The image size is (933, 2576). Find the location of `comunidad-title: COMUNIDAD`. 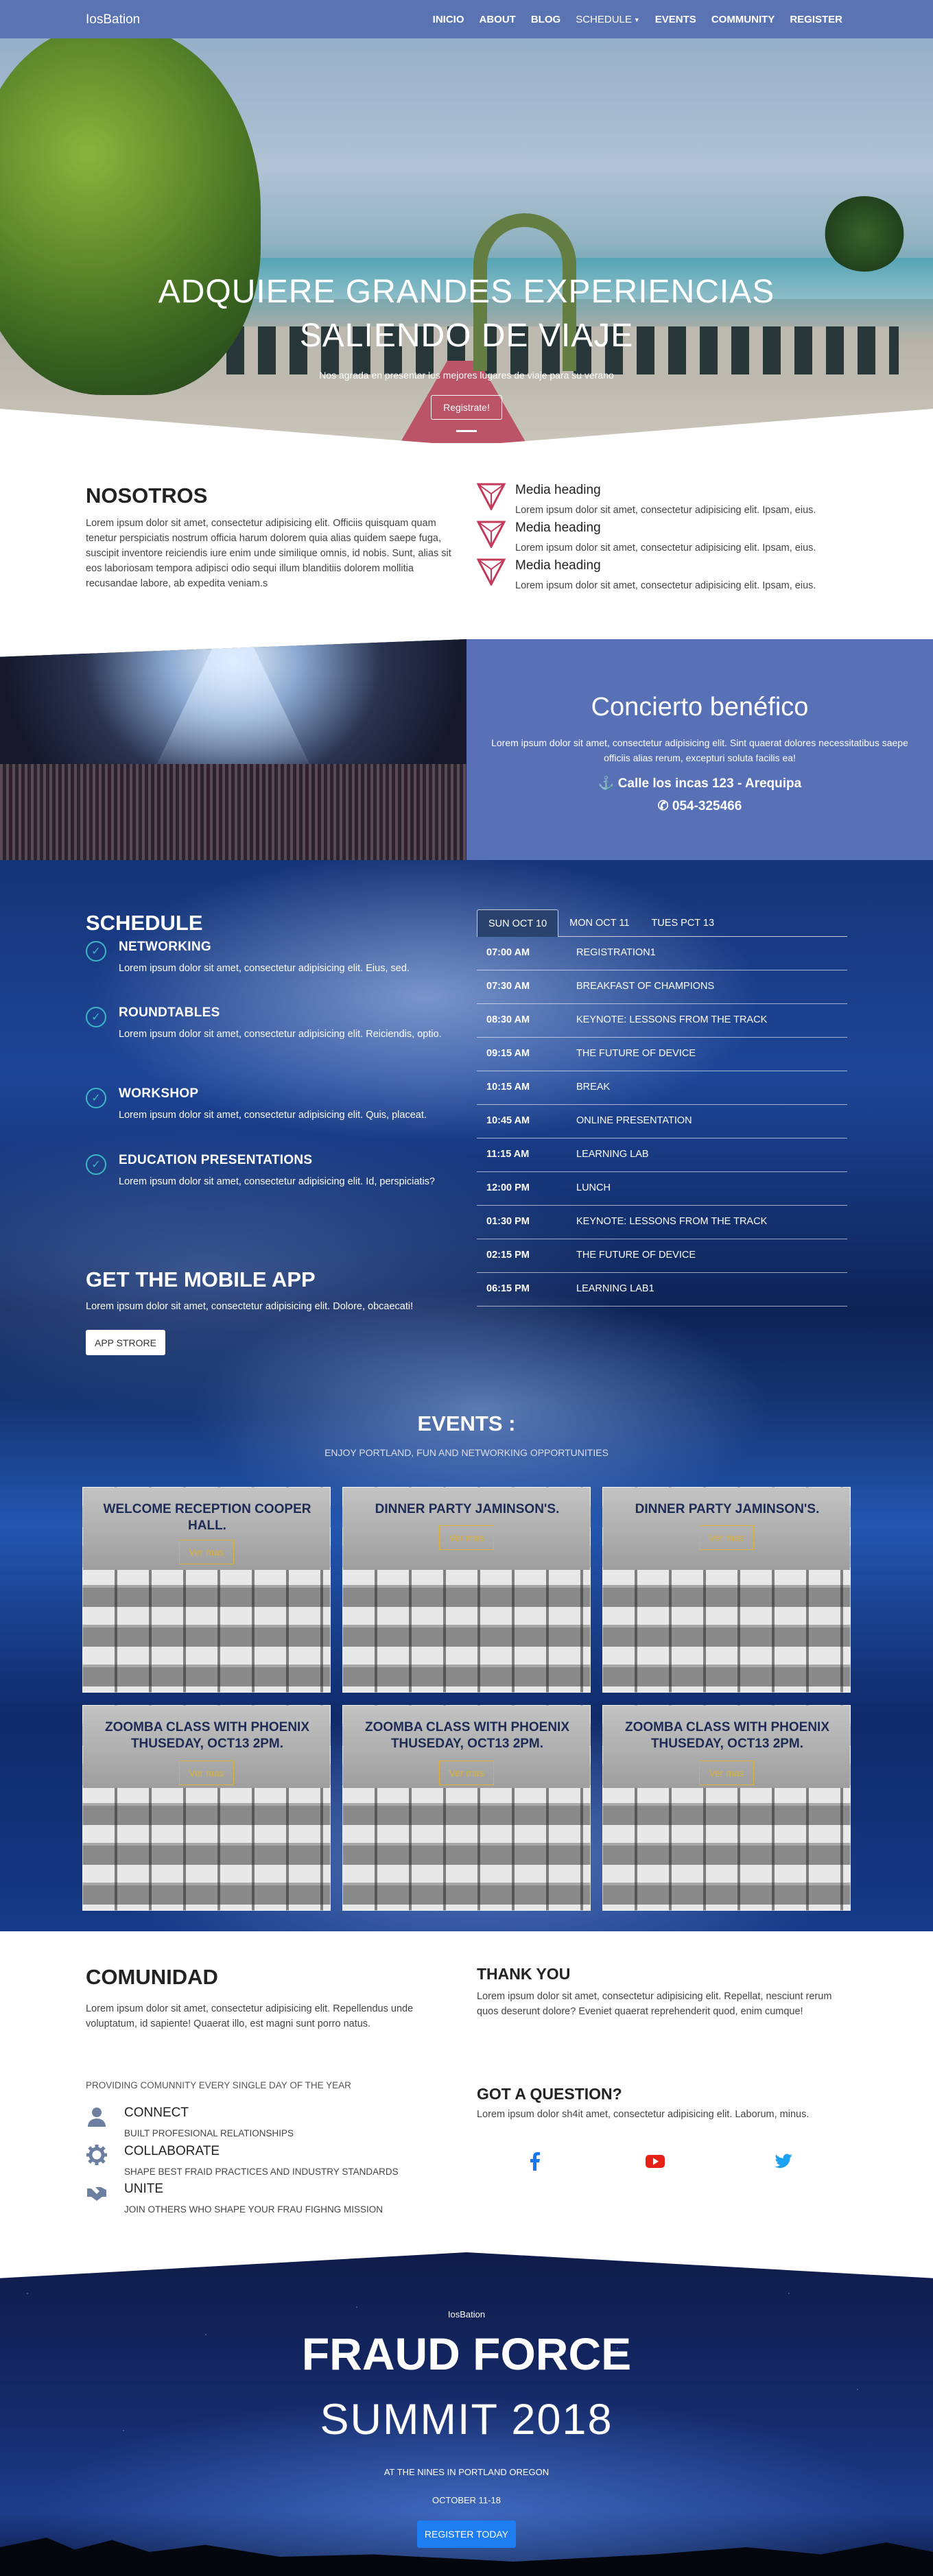

comunidad-title: COMUNIDAD is located at coordinates (152, 1977).